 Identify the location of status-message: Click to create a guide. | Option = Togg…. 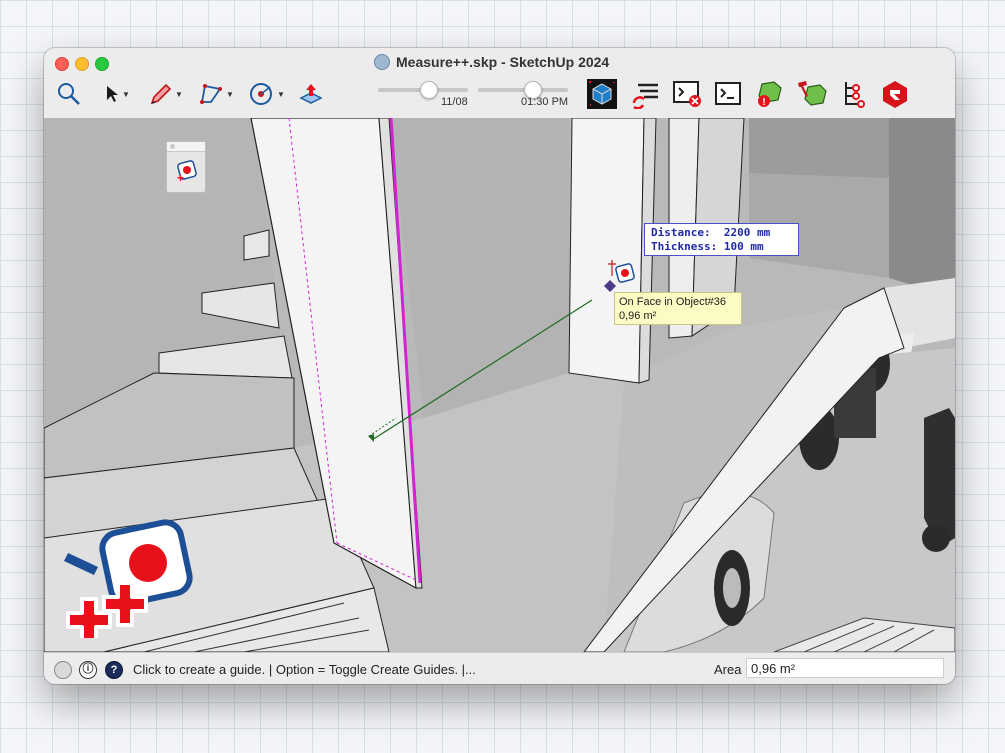
(304, 669).